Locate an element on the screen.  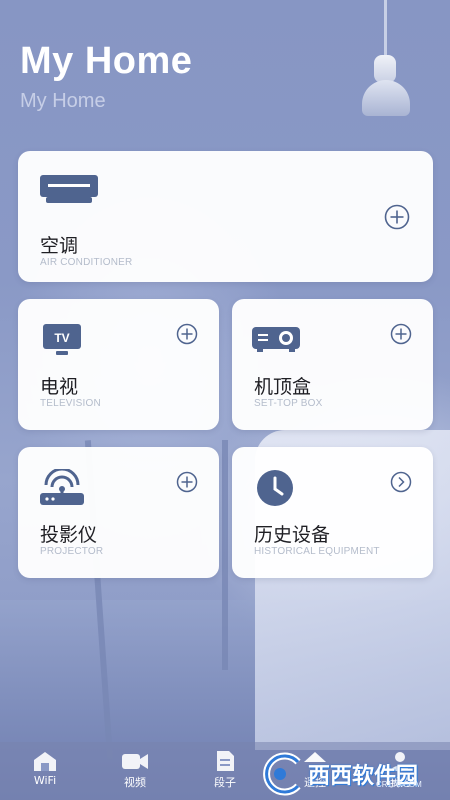
nav-item-wifi: WiFi is located at coordinates (45, 768).